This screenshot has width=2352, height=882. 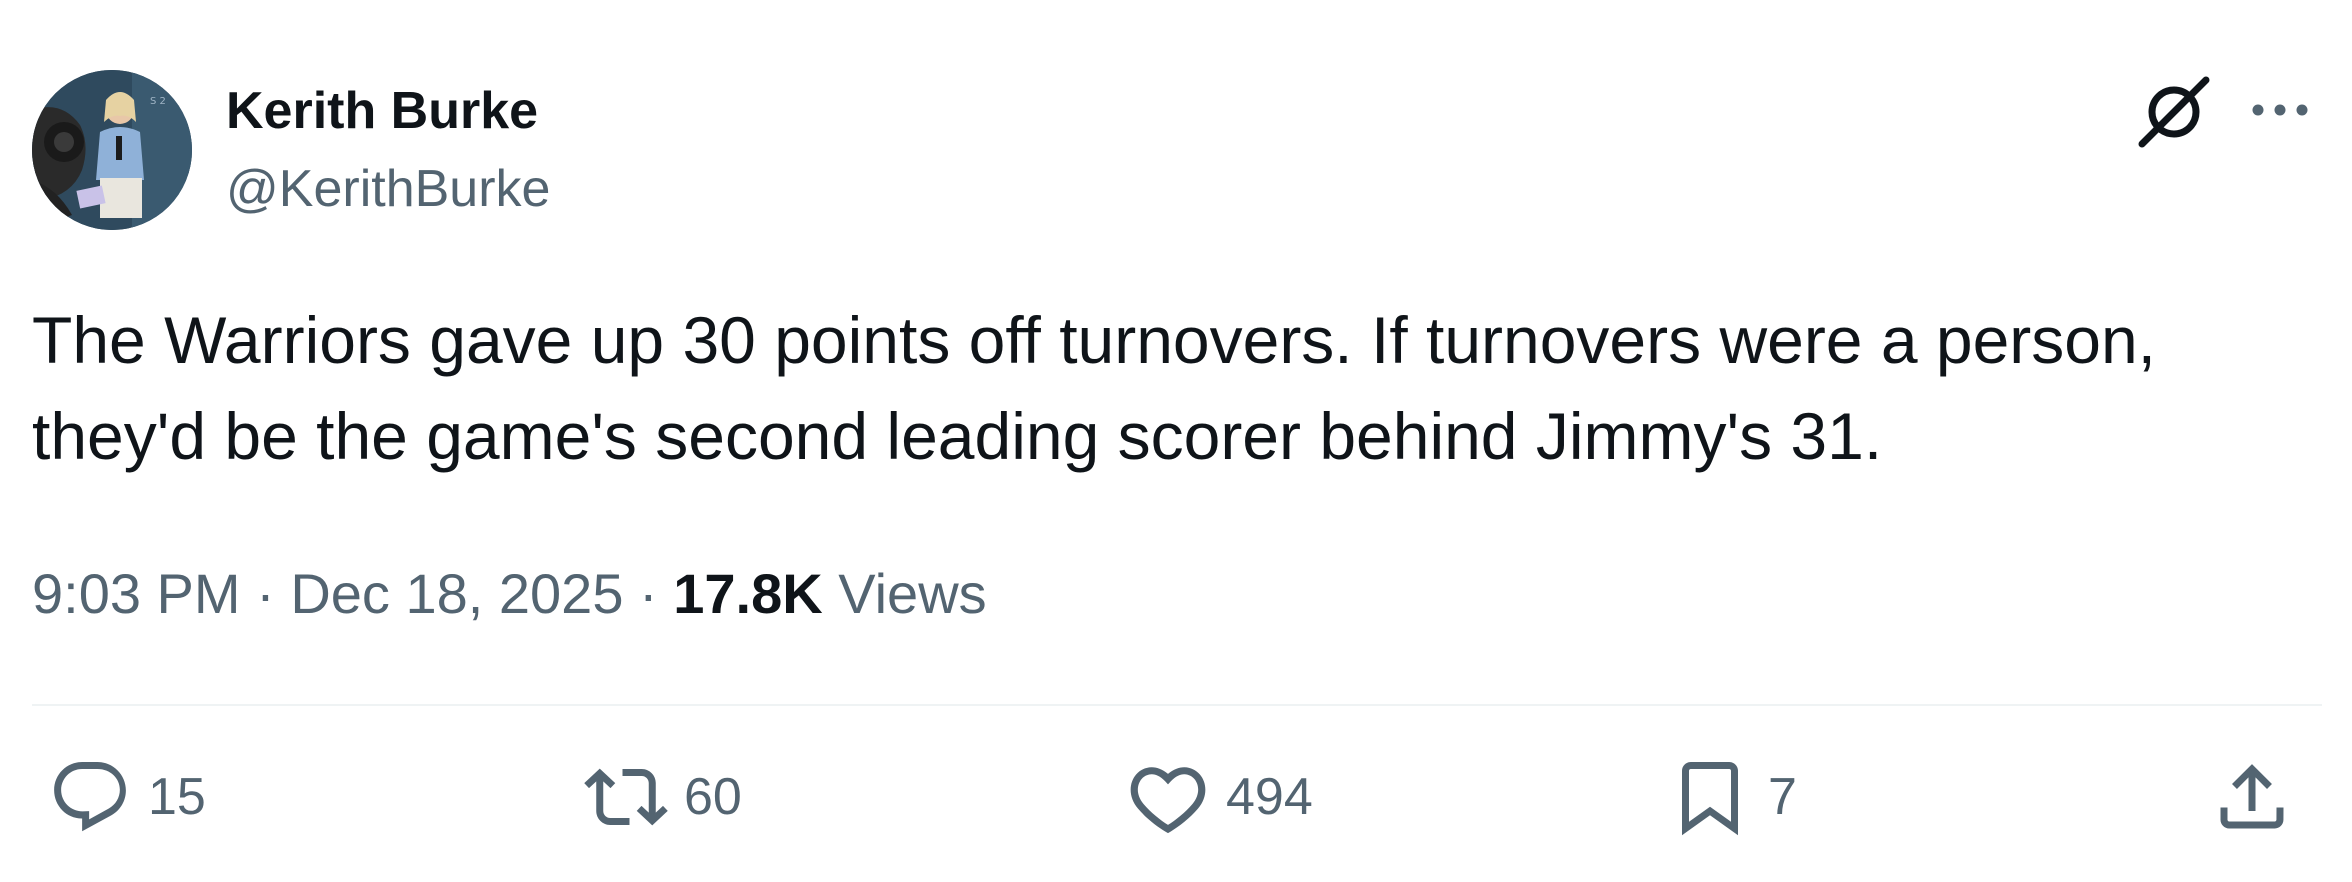 I want to click on svg-text: S 2, so click(x=158, y=101).